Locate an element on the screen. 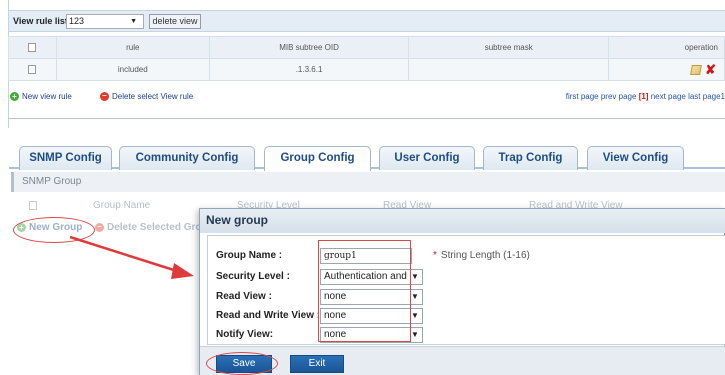 The image size is (725, 375). select-all-checkbox is located at coordinates (32, 48).